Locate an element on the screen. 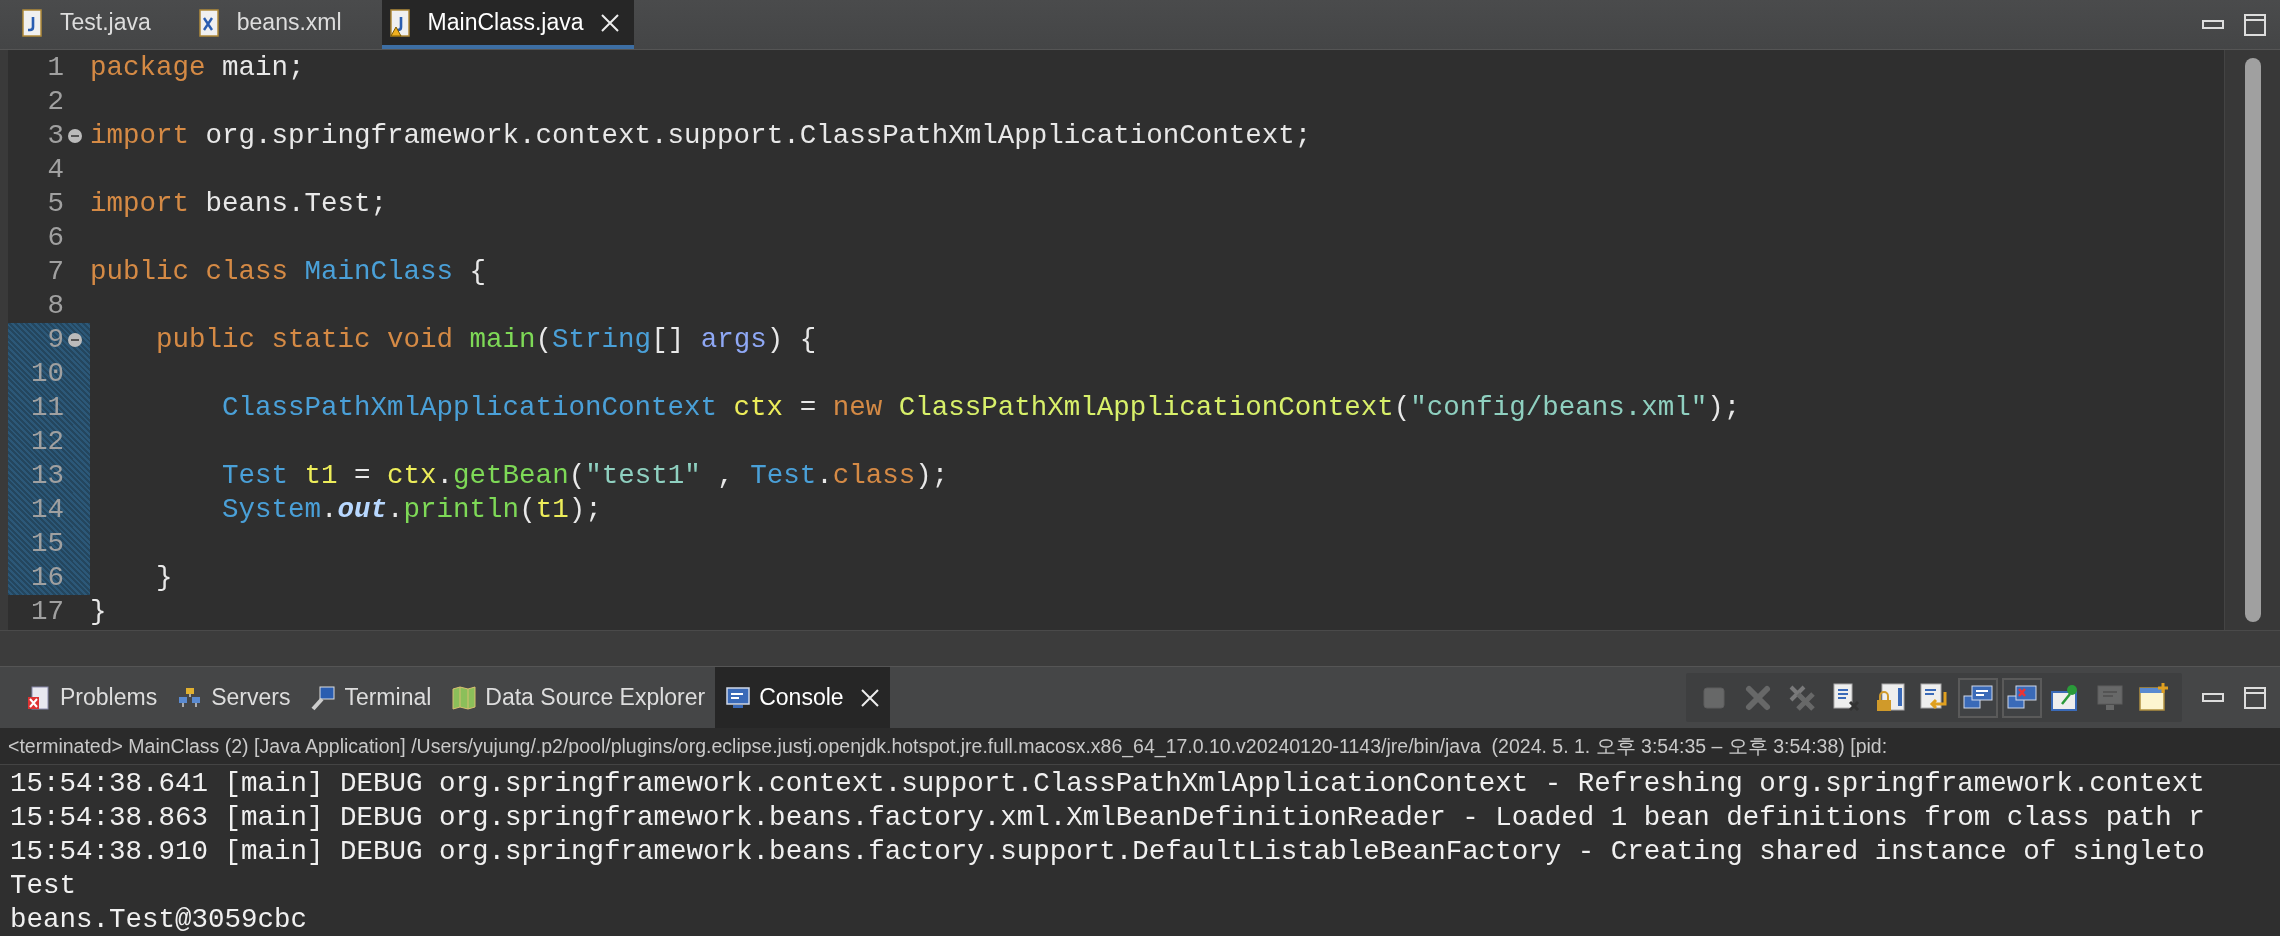  line-number: 16 is located at coordinates (47, 578).